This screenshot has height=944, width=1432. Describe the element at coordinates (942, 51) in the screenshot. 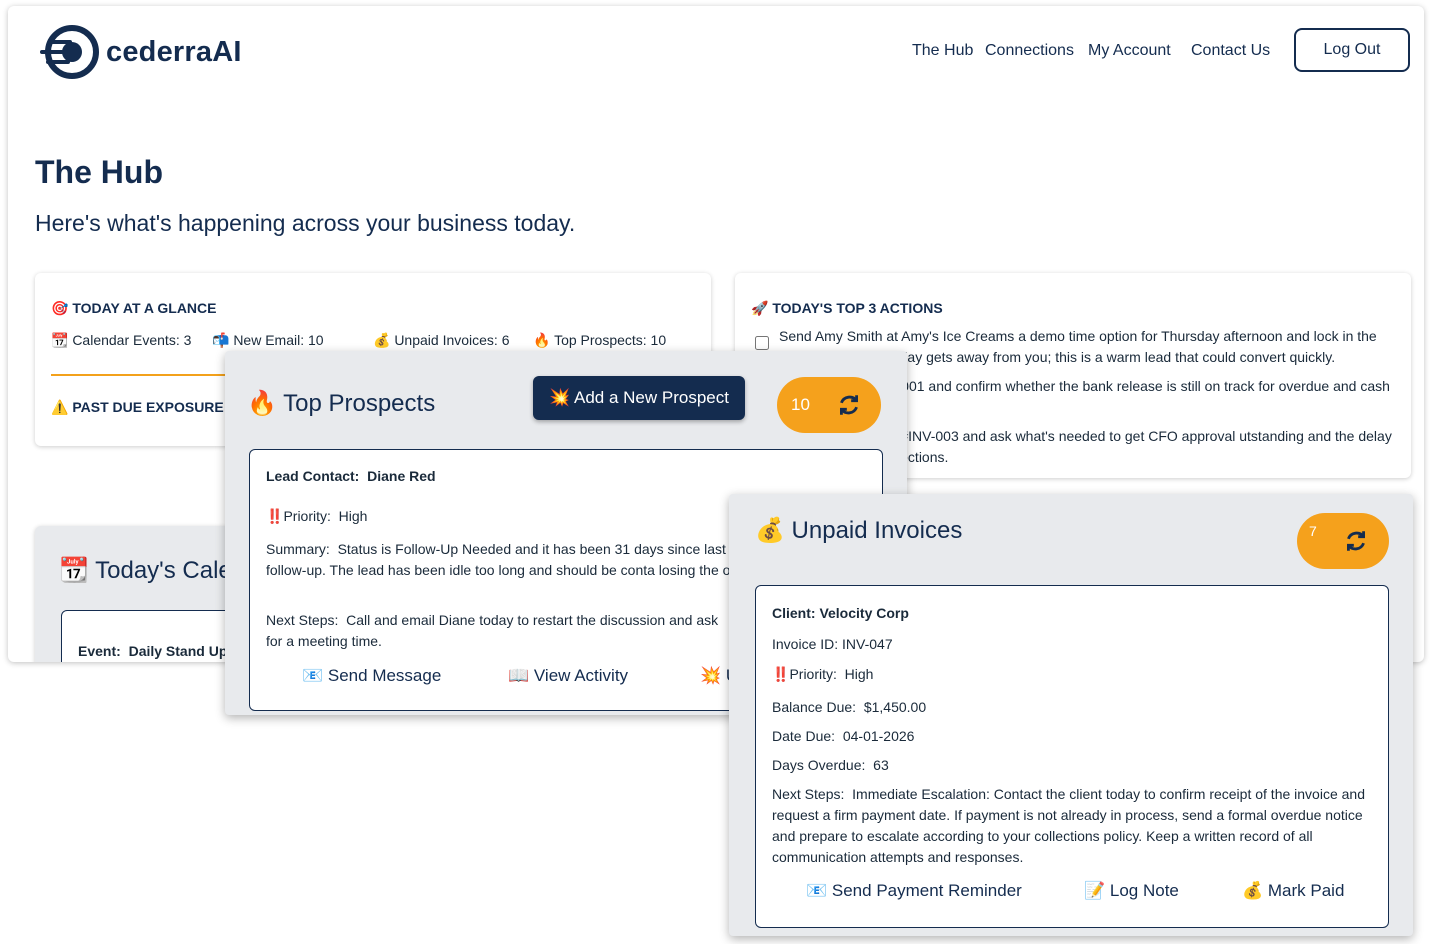

I see `nav-link-the-hub: The Hub` at that location.